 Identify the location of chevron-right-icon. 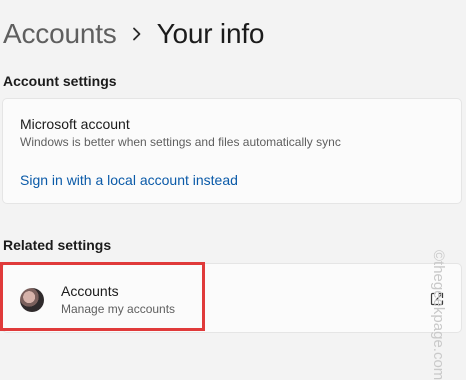
(137, 34).